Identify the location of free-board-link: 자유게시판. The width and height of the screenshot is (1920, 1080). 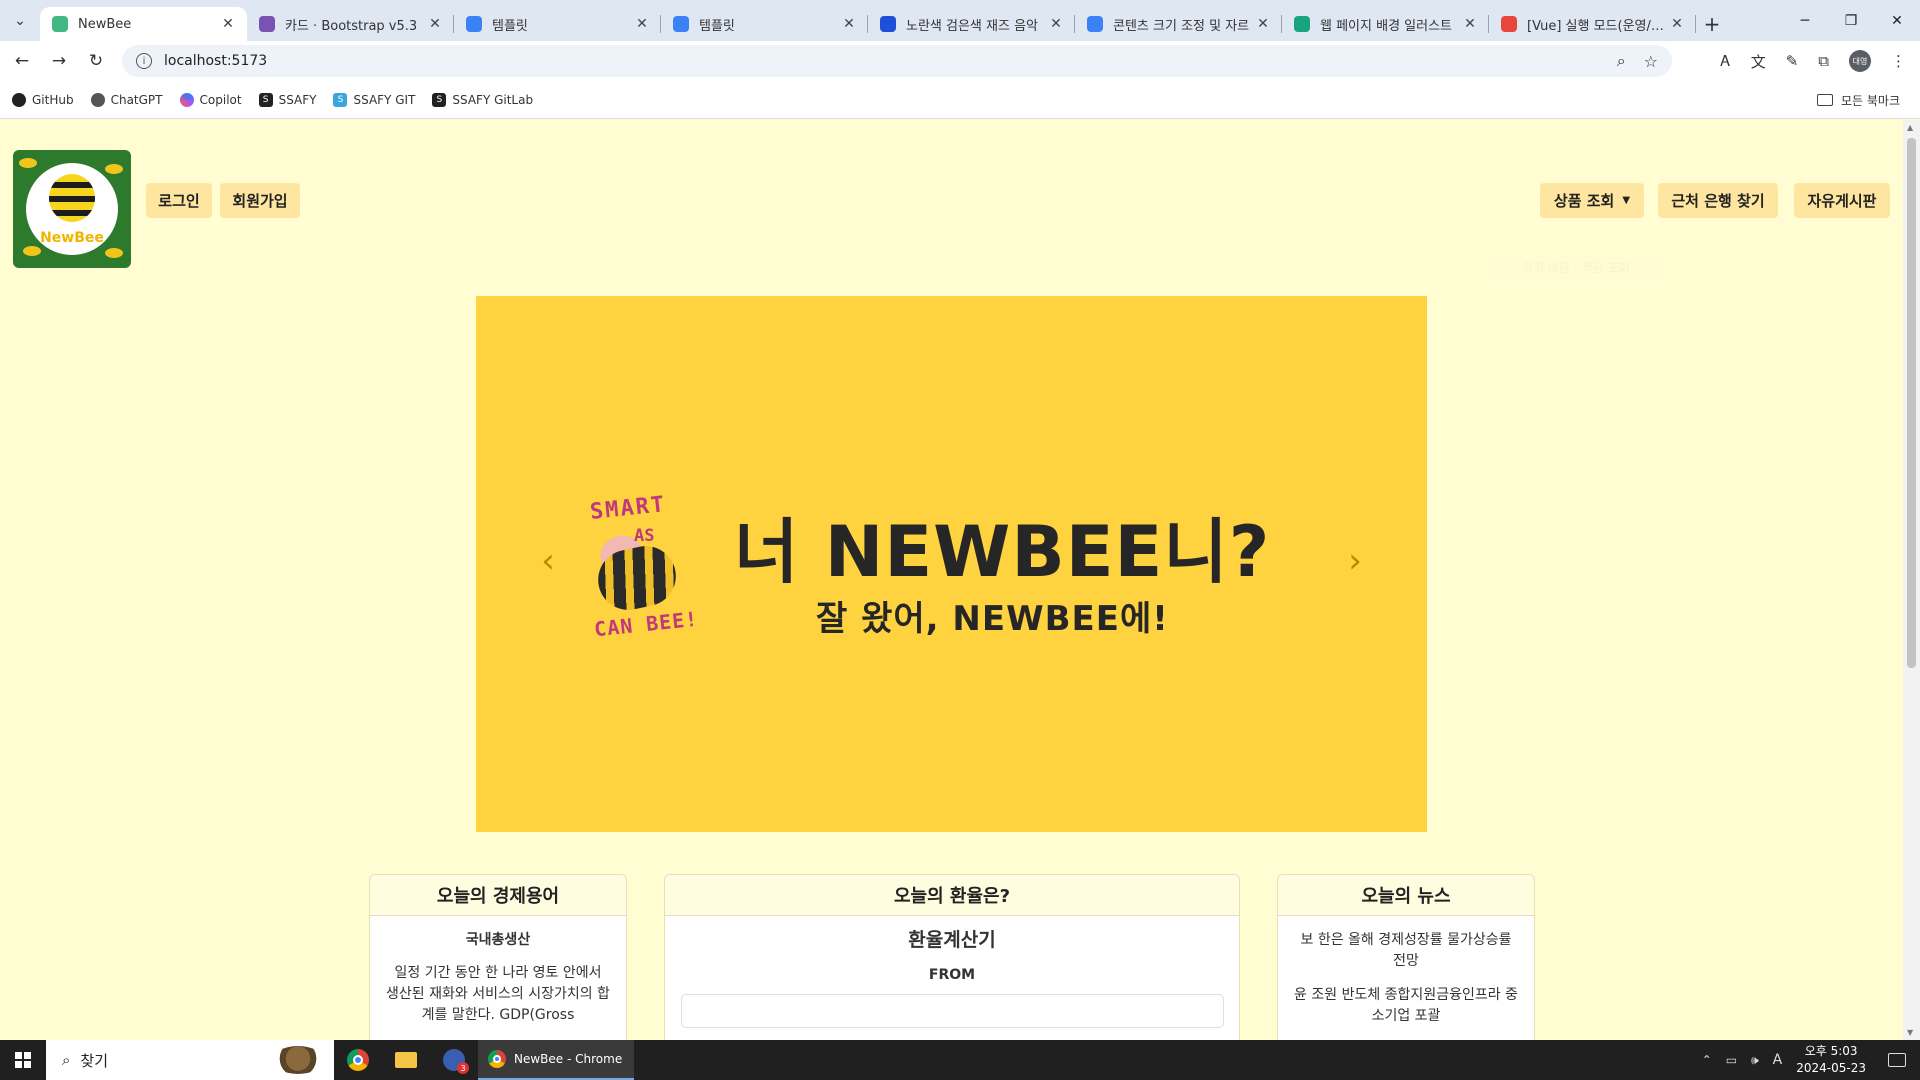
(1842, 200).